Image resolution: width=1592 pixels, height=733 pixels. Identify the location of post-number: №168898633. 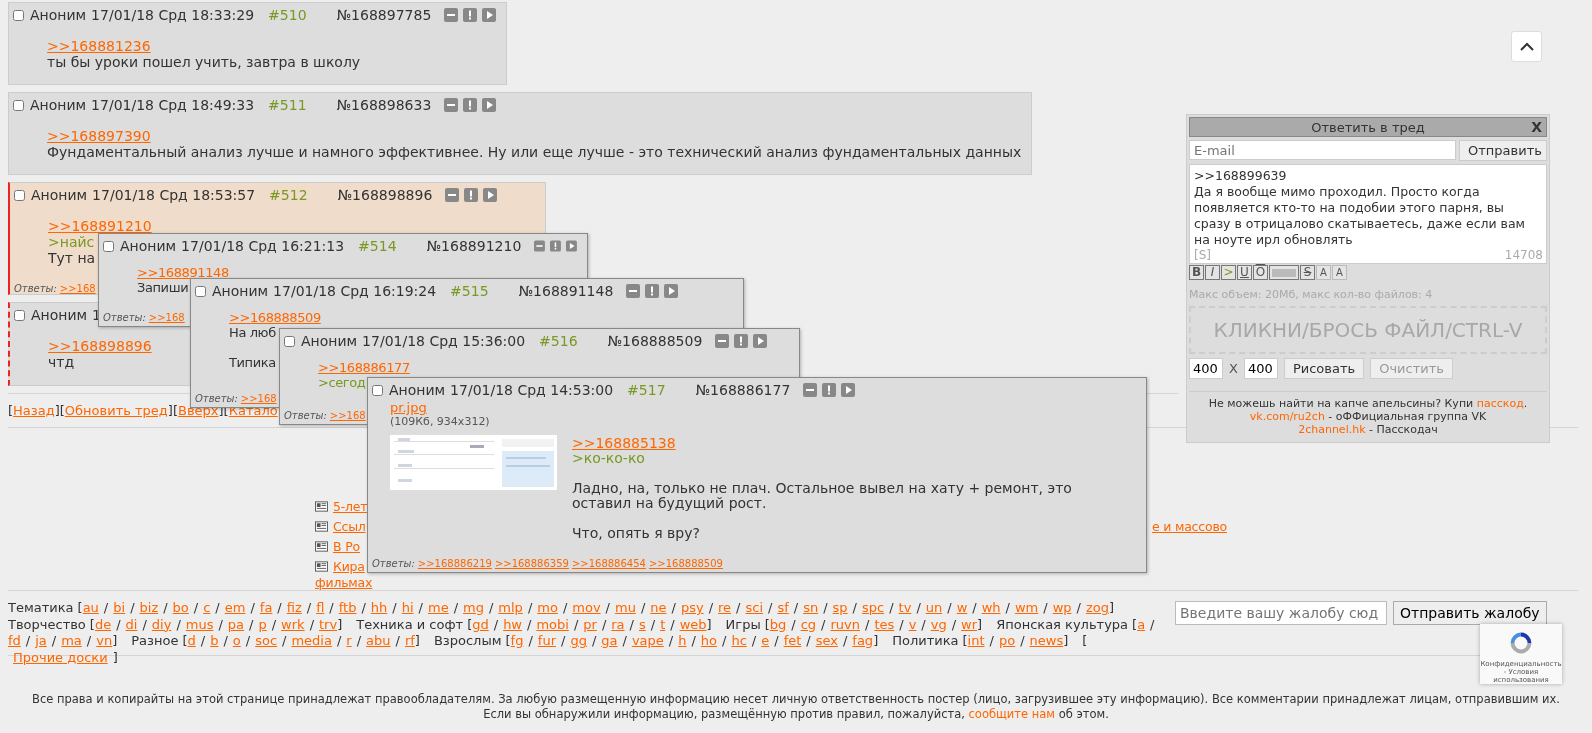
(384, 105).